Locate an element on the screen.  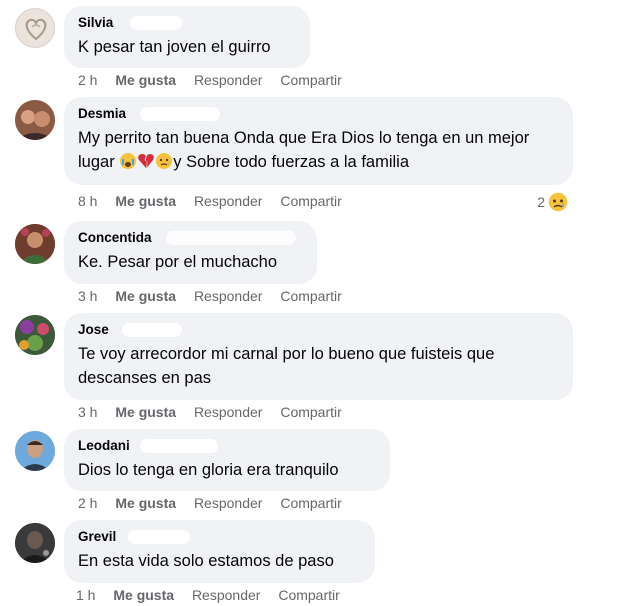
reaction-count: 2 is located at coordinates (541, 202).